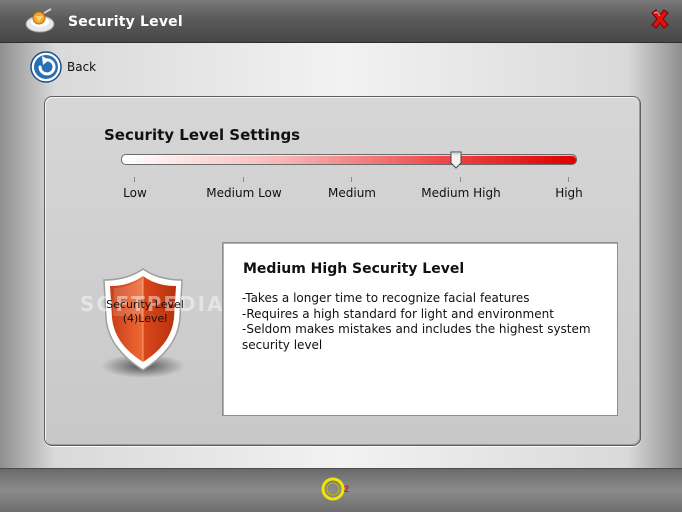  I want to click on level-label-medium-high: Medium High, so click(460, 193).